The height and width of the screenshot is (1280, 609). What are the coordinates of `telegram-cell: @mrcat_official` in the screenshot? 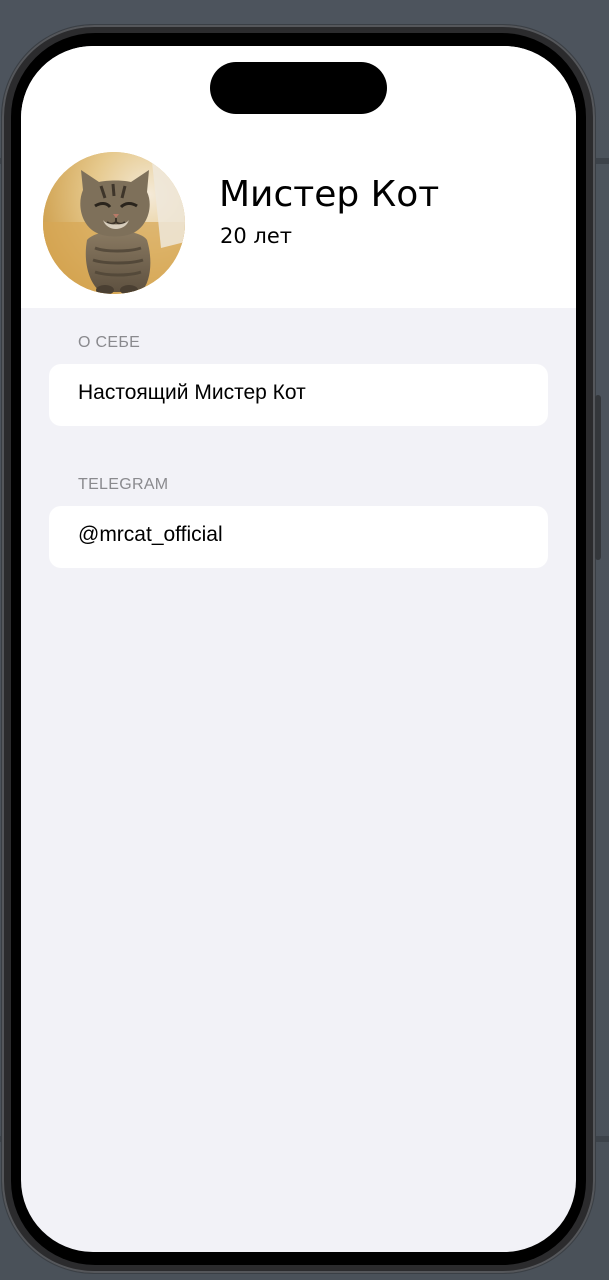 It's located at (298, 537).